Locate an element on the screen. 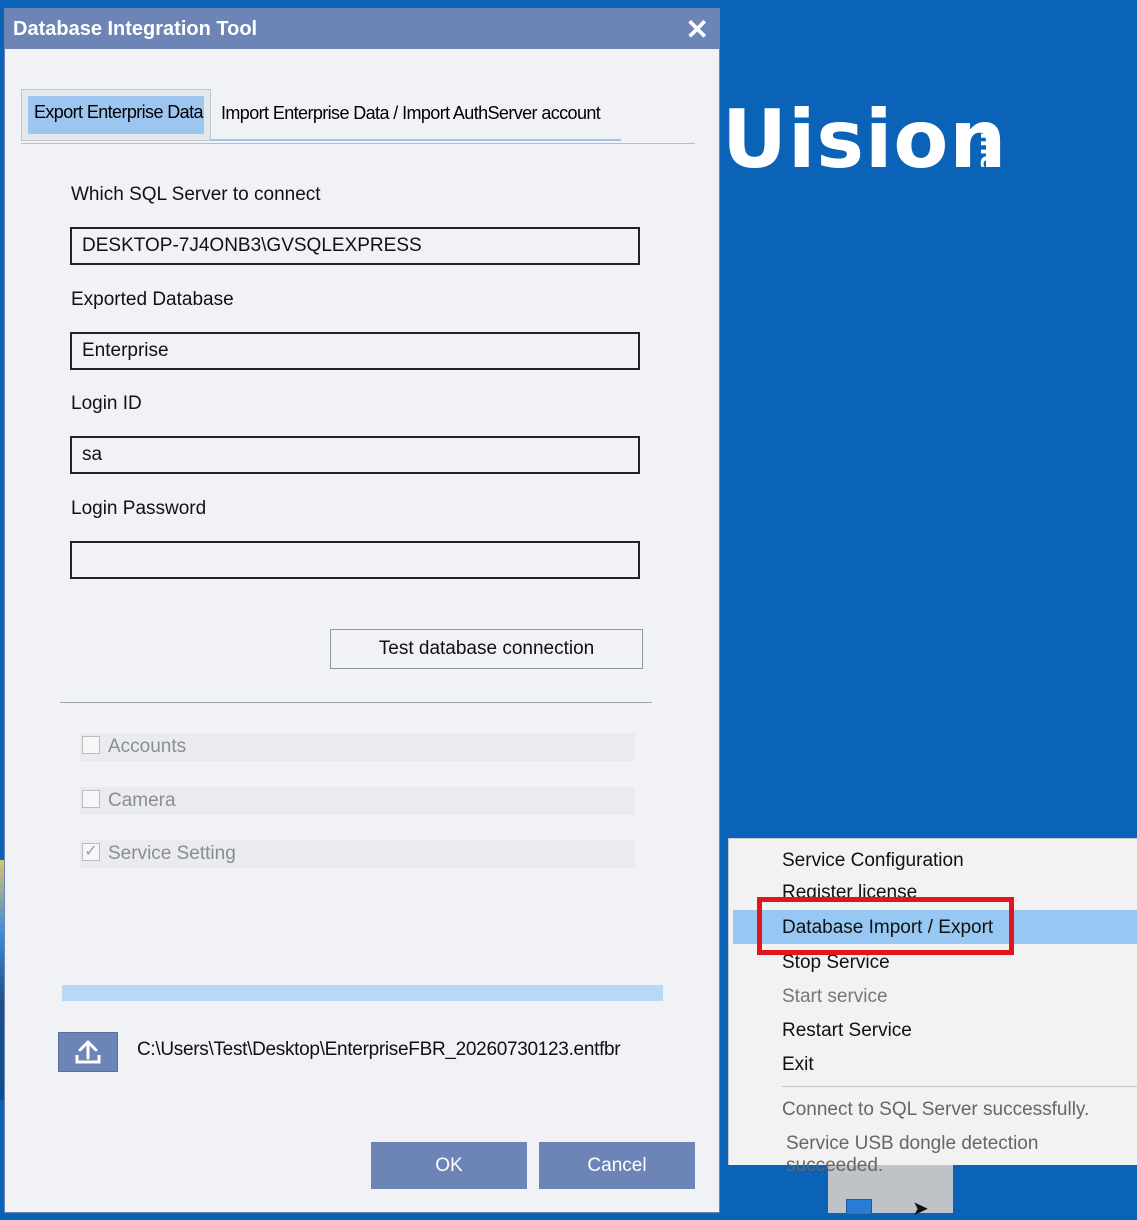 This screenshot has width=1137, height=1220. menu-item-label: Exit is located at coordinates (798, 1064).